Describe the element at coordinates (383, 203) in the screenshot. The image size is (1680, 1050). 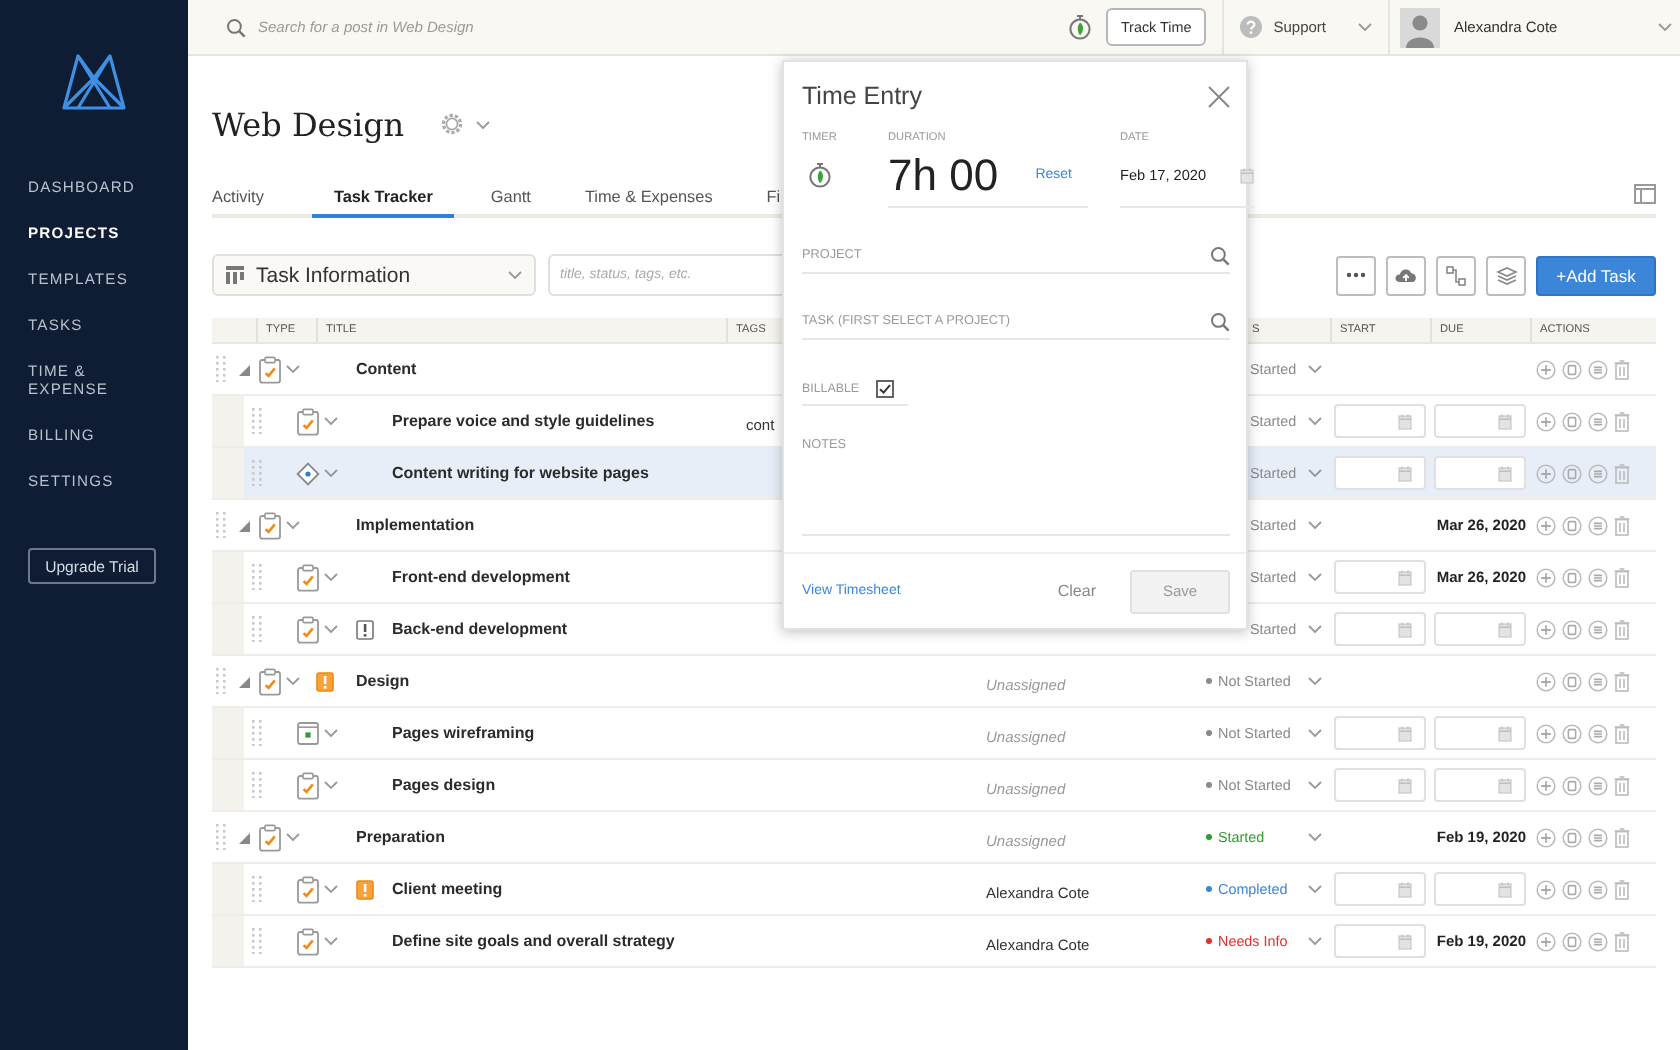
I see `tab: Task Tracker` at that location.